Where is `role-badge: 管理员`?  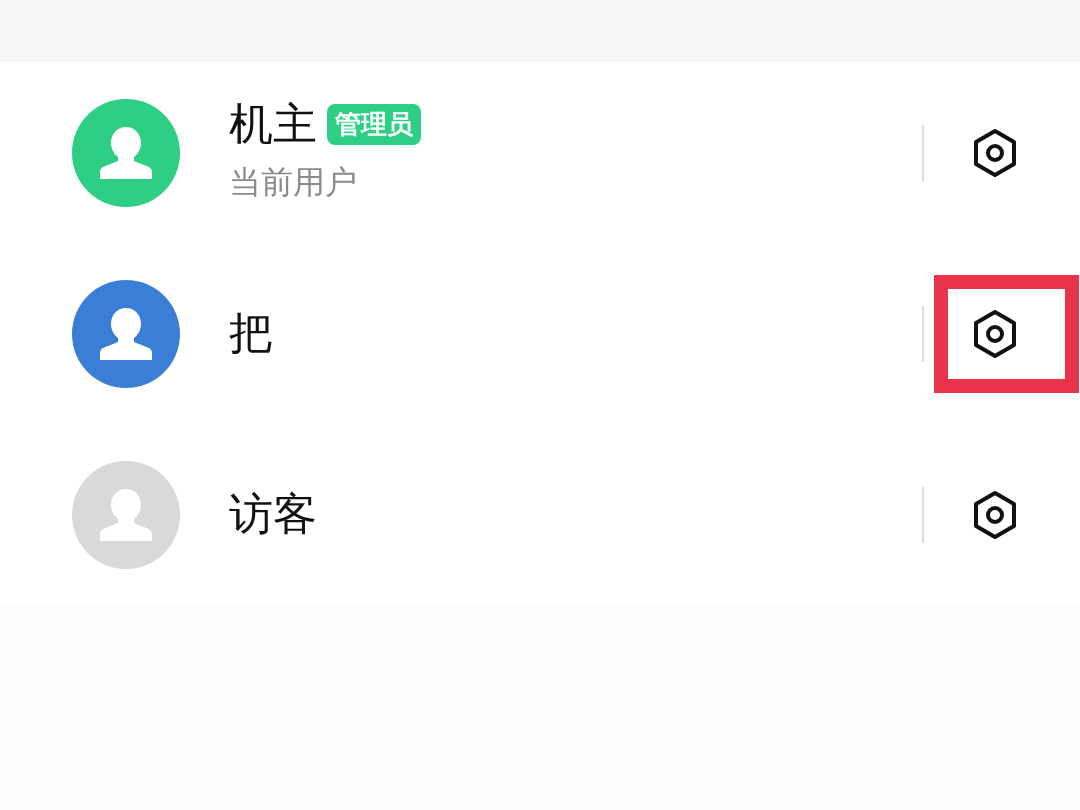 role-badge: 管理员 is located at coordinates (374, 124).